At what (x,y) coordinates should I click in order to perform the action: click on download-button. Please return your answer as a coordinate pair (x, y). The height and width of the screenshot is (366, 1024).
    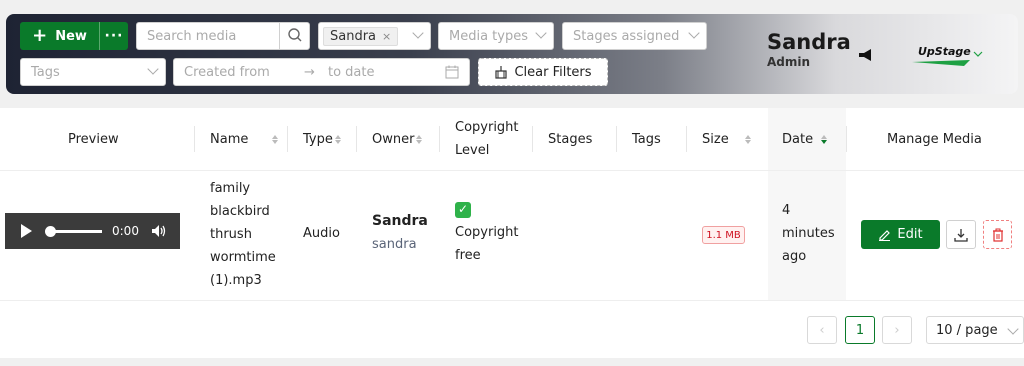
    Looking at the image, I should click on (961, 234).